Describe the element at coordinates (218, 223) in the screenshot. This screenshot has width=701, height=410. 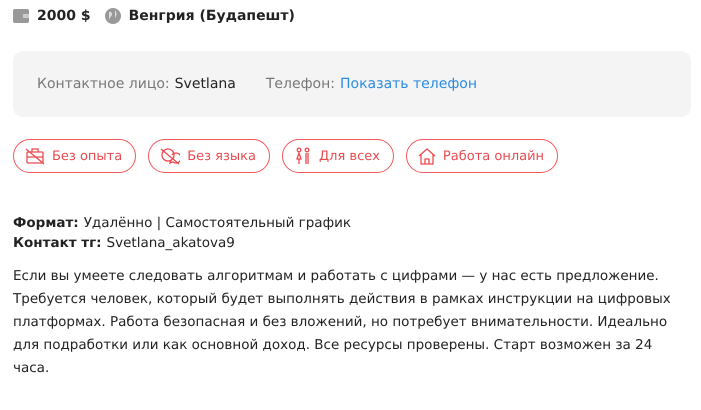
I see `detail-value: Удалённо | Самостоятельный график` at that location.